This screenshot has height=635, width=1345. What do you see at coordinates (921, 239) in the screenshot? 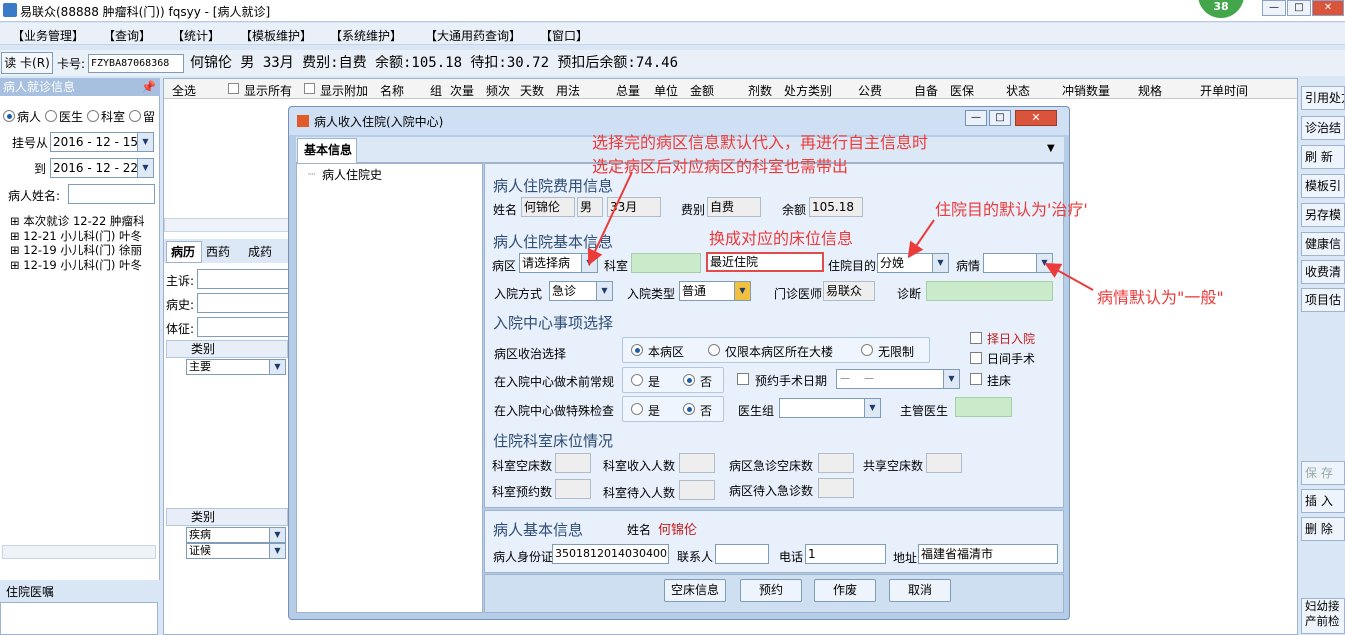
I see `arrow-to-purpose` at bounding box center [921, 239].